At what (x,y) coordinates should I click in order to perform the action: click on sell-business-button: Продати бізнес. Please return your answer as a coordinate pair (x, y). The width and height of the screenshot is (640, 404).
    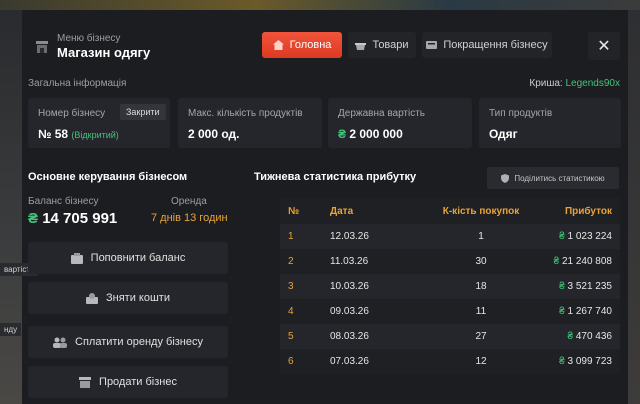
    Looking at the image, I should click on (128, 382).